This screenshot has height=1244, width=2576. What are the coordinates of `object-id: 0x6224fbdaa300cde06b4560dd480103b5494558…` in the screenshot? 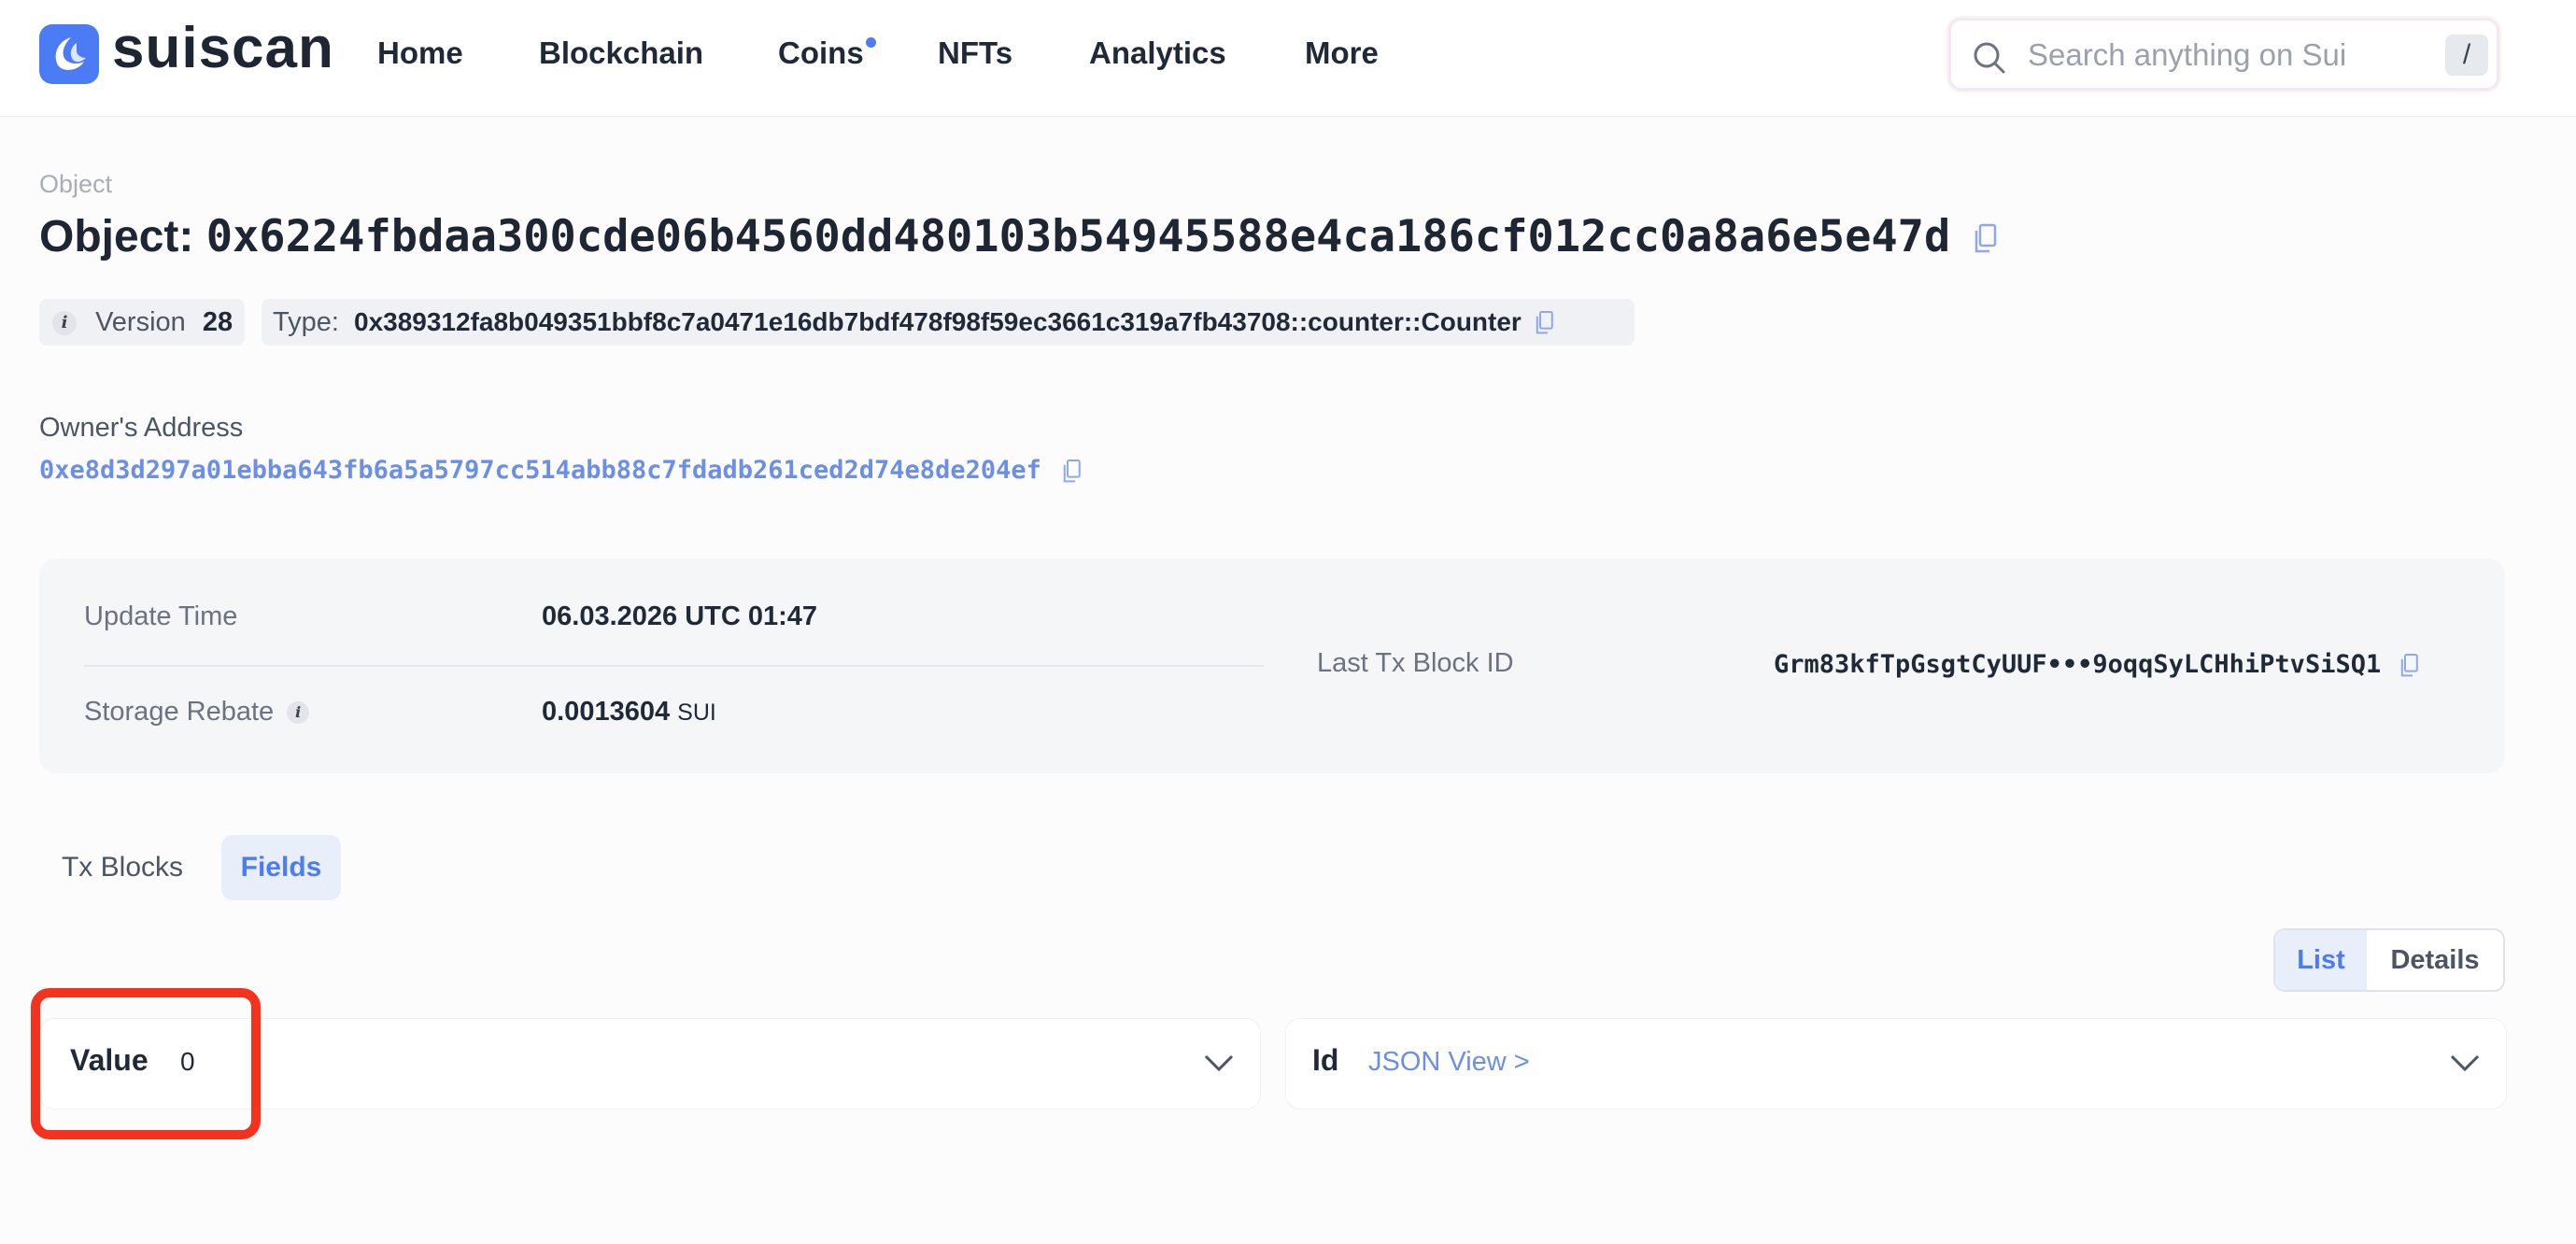 It's located at (1078, 236).